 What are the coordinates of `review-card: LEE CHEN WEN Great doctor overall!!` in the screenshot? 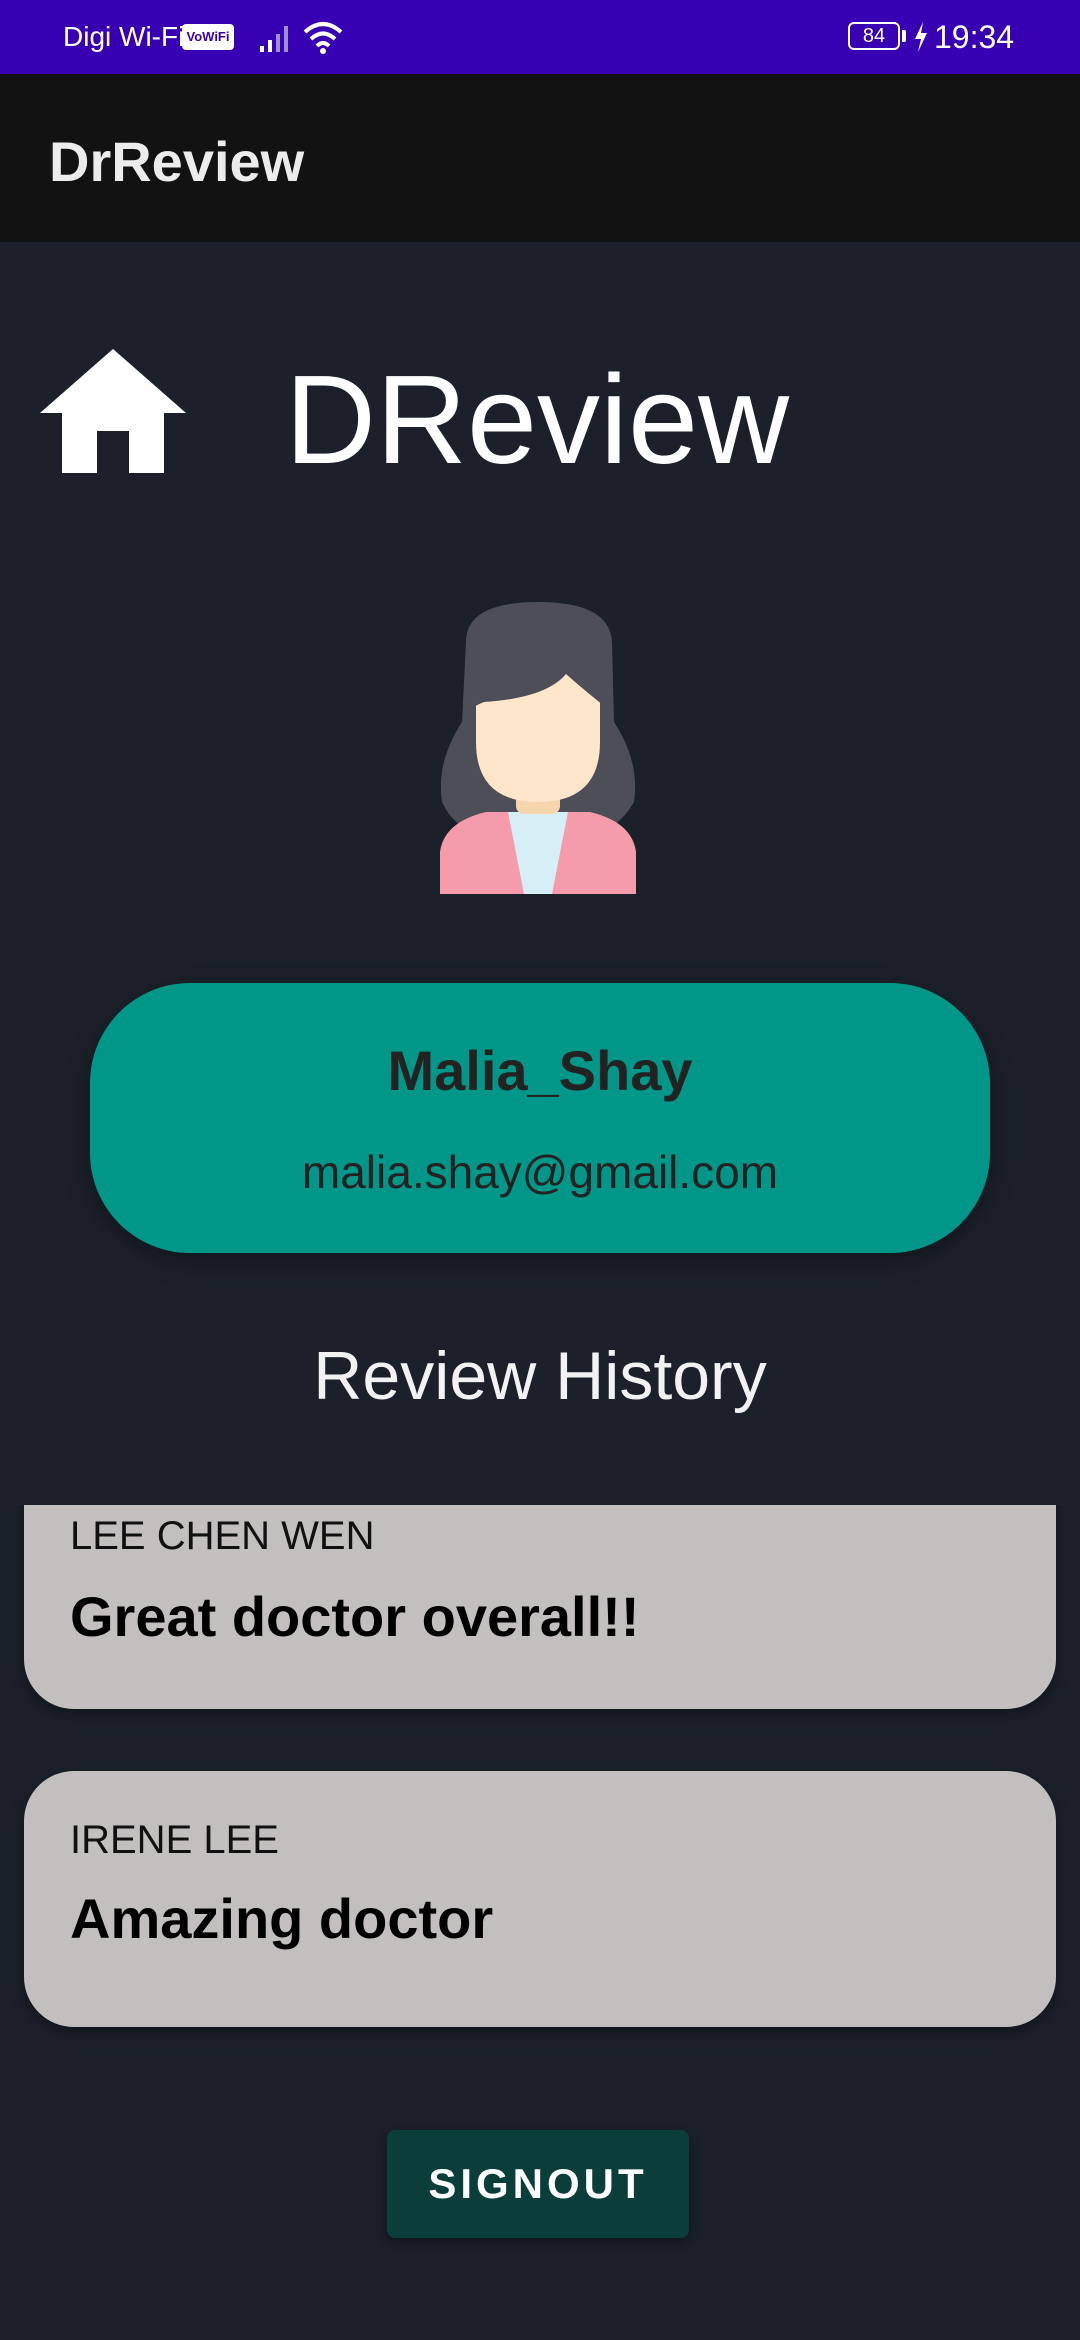 It's located at (540, 1607).